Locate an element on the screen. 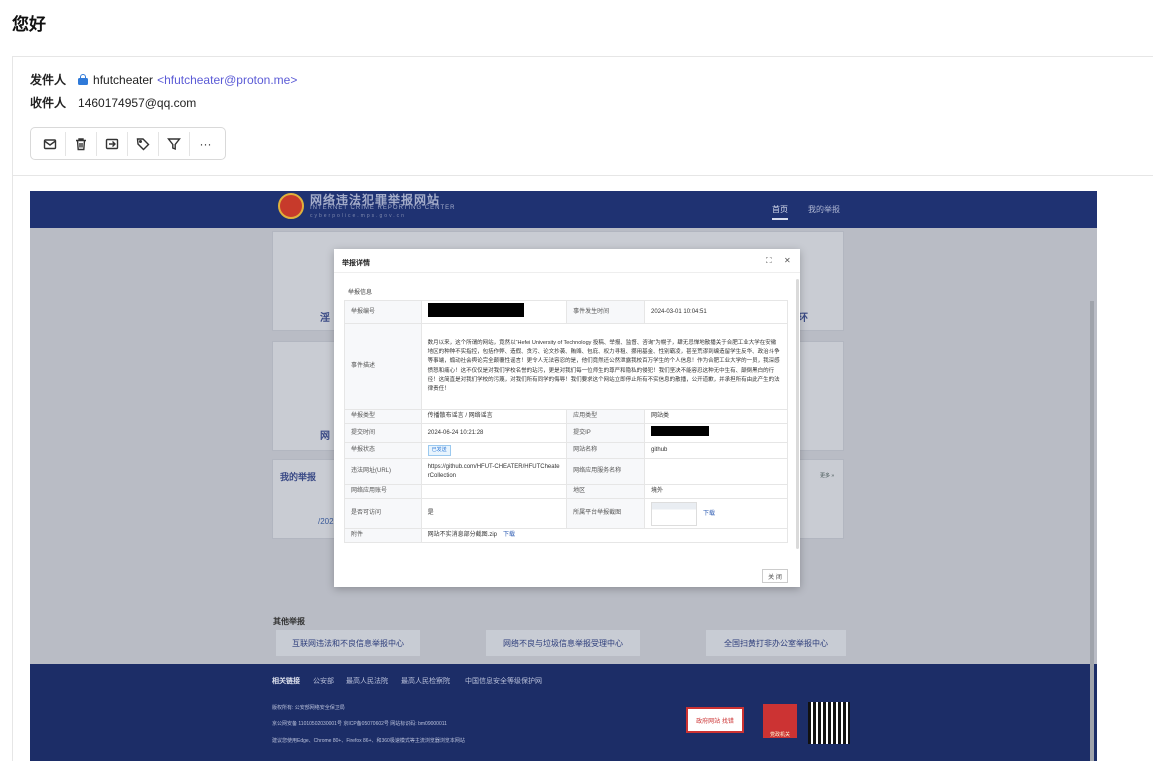  label-submit-time: 提交时间 is located at coordinates (383, 433).